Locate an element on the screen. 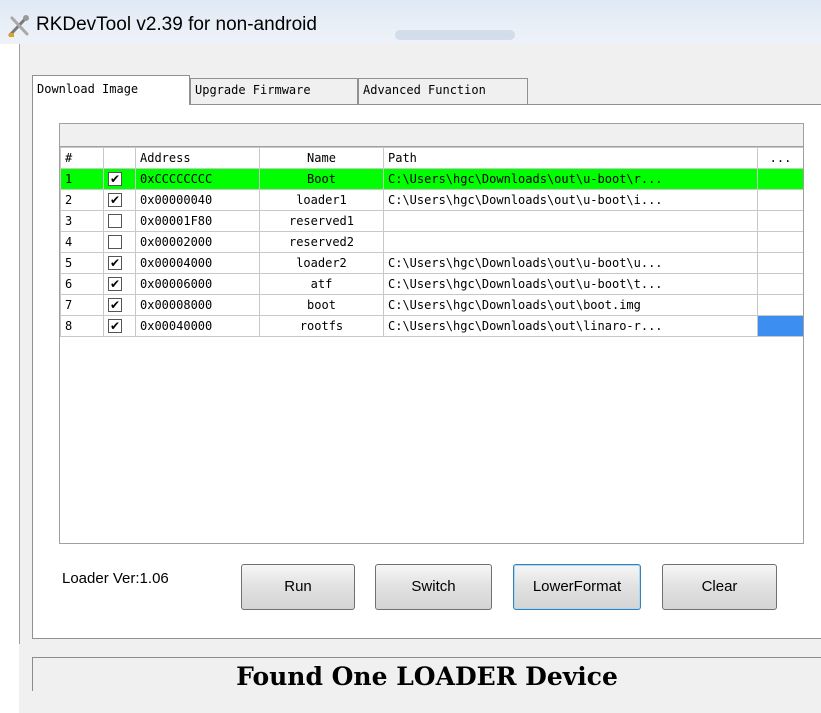 The image size is (821, 713). run-button: Run is located at coordinates (298, 587).